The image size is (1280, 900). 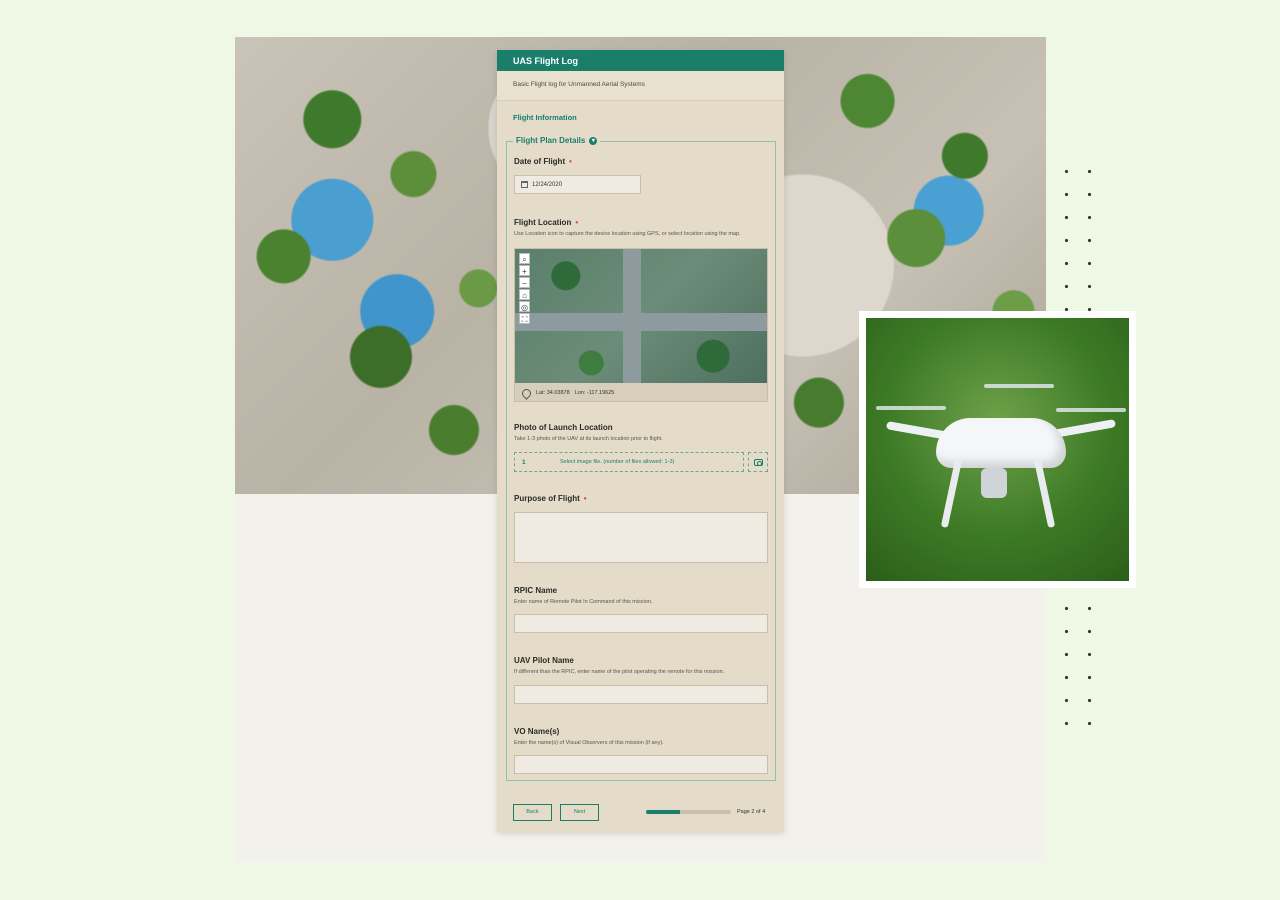 I want to click on form-title: UAS Flight Log, so click(x=640, y=60).